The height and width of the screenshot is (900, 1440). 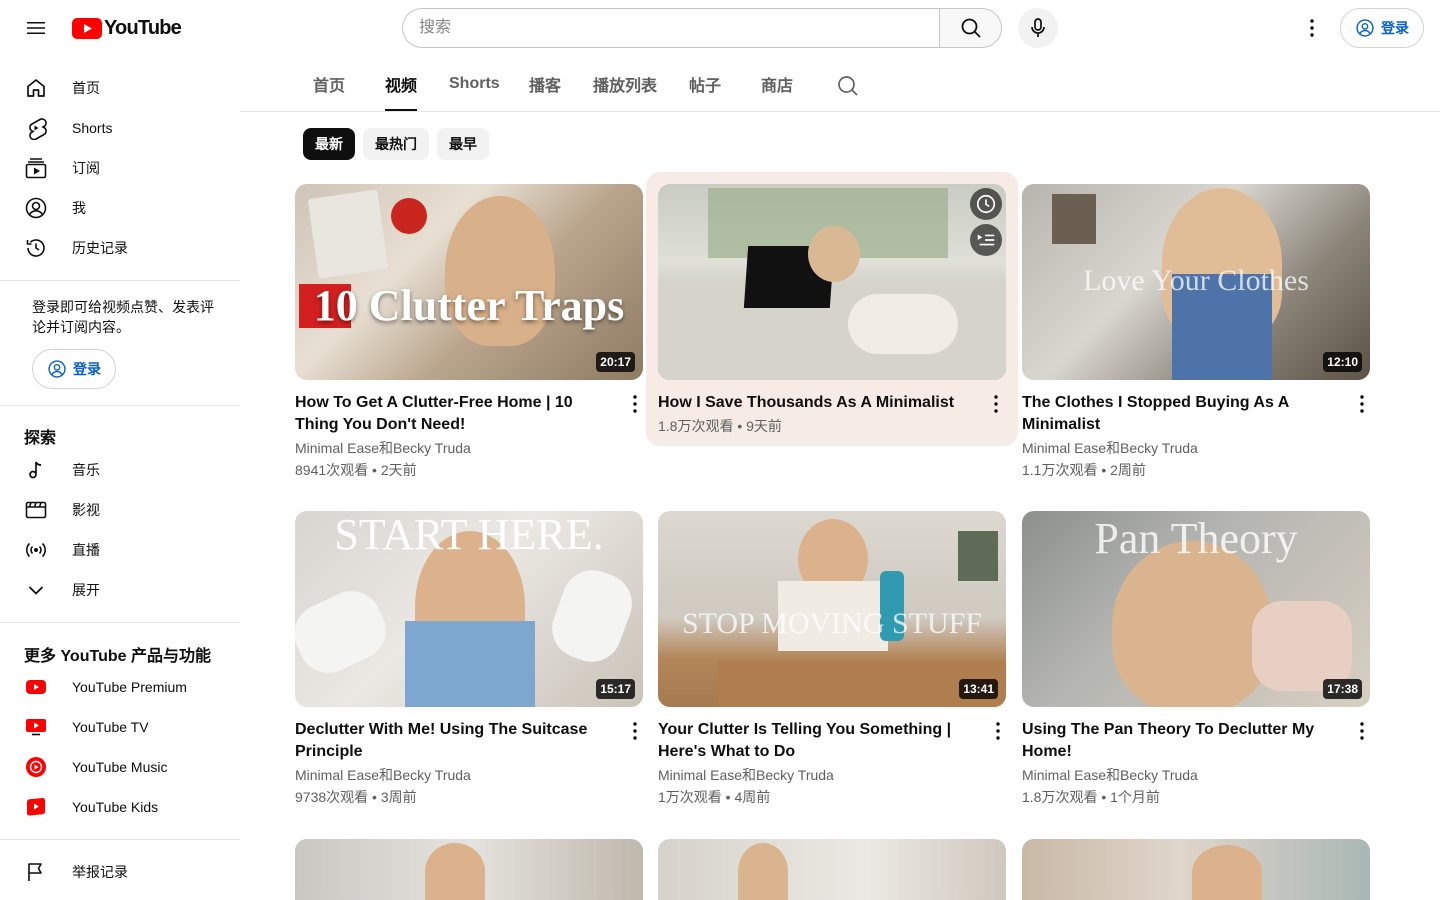 What do you see at coordinates (120, 208) in the screenshot?
I see `sidebar-item-you: 我` at bounding box center [120, 208].